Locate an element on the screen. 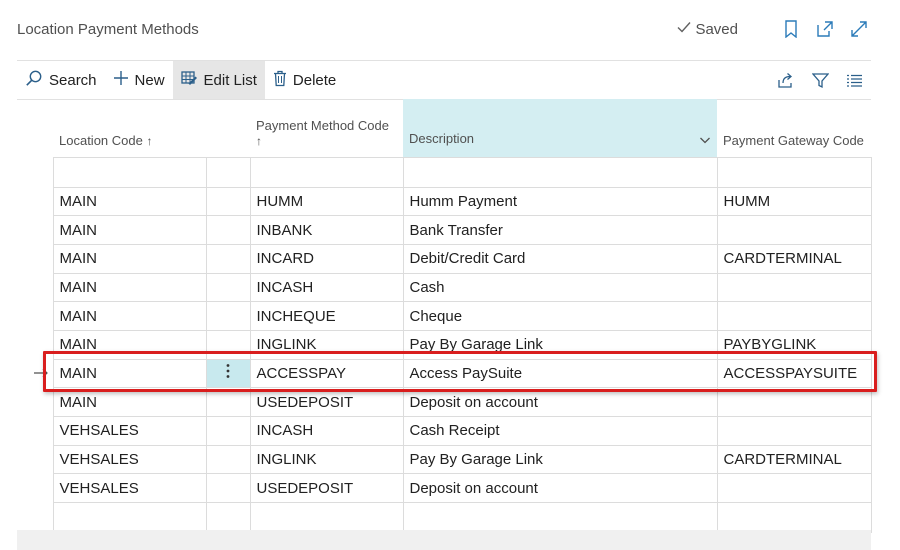 The width and height of the screenshot is (900, 550). table-row: MAIN INCHEQUE Cheque is located at coordinates (444, 316).